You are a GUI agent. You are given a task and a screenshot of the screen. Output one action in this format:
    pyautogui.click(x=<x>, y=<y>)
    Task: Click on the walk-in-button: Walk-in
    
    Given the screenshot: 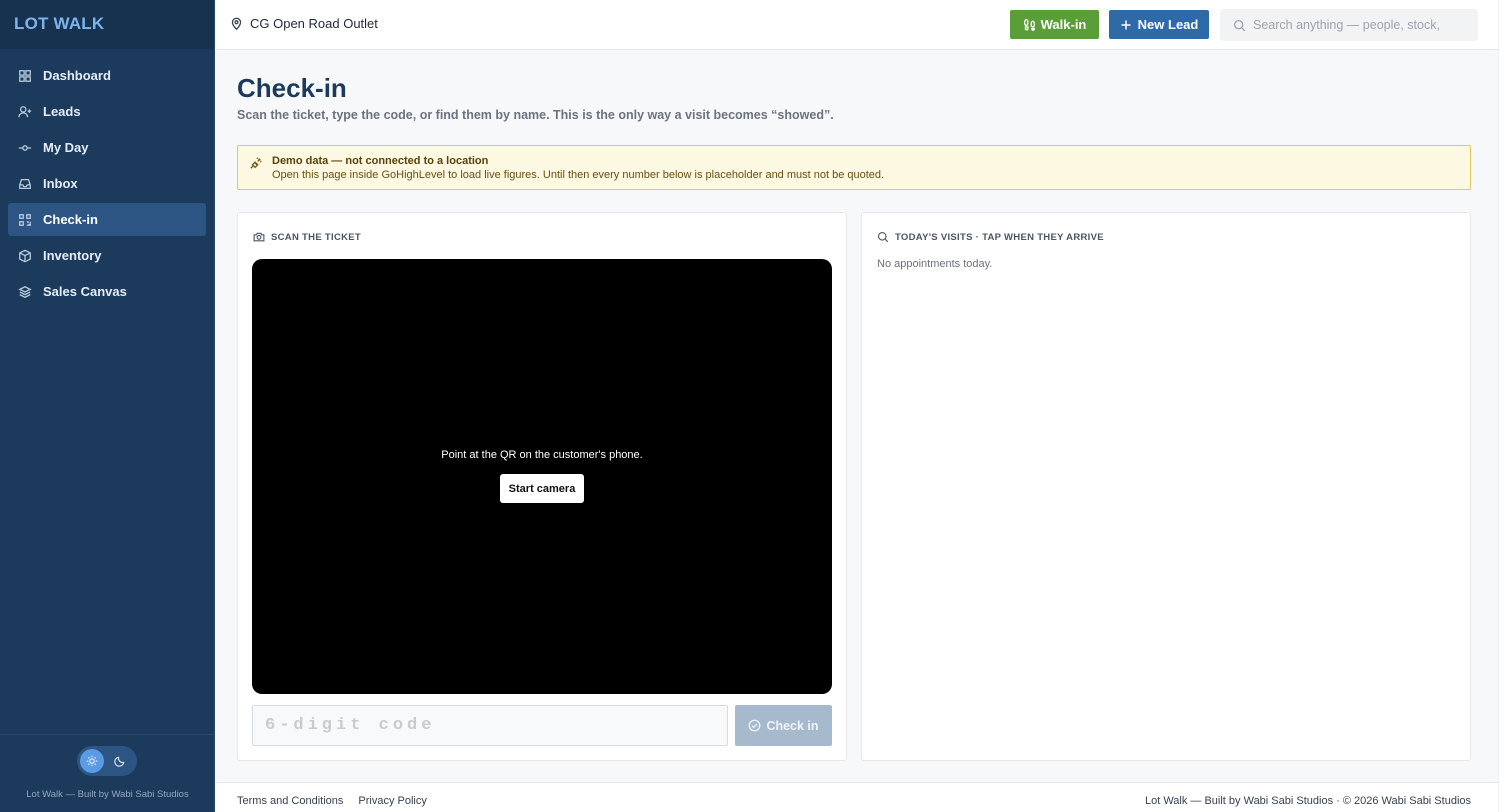 What is the action you would take?
    pyautogui.click(x=1054, y=24)
    